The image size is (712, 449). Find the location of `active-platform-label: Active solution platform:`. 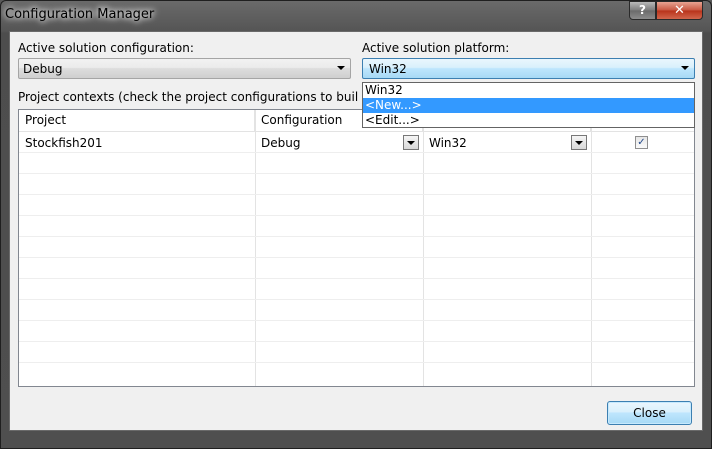

active-platform-label: Active solution platform: is located at coordinates (436, 48).